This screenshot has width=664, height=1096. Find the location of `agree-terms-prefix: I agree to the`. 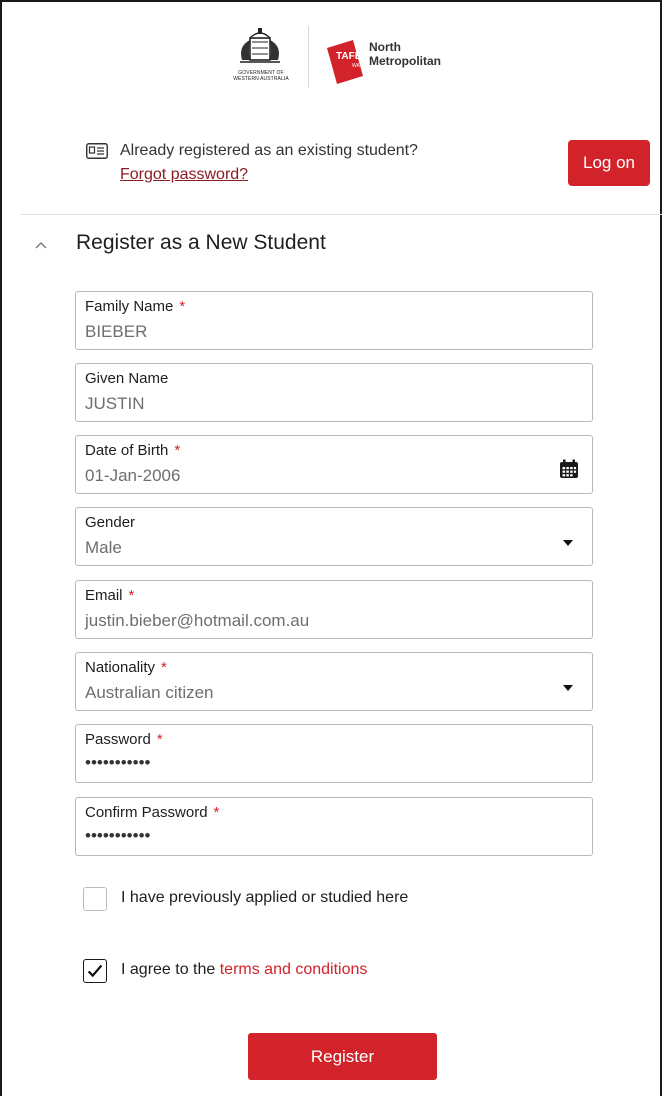

agree-terms-prefix: I agree to the is located at coordinates (170, 969).